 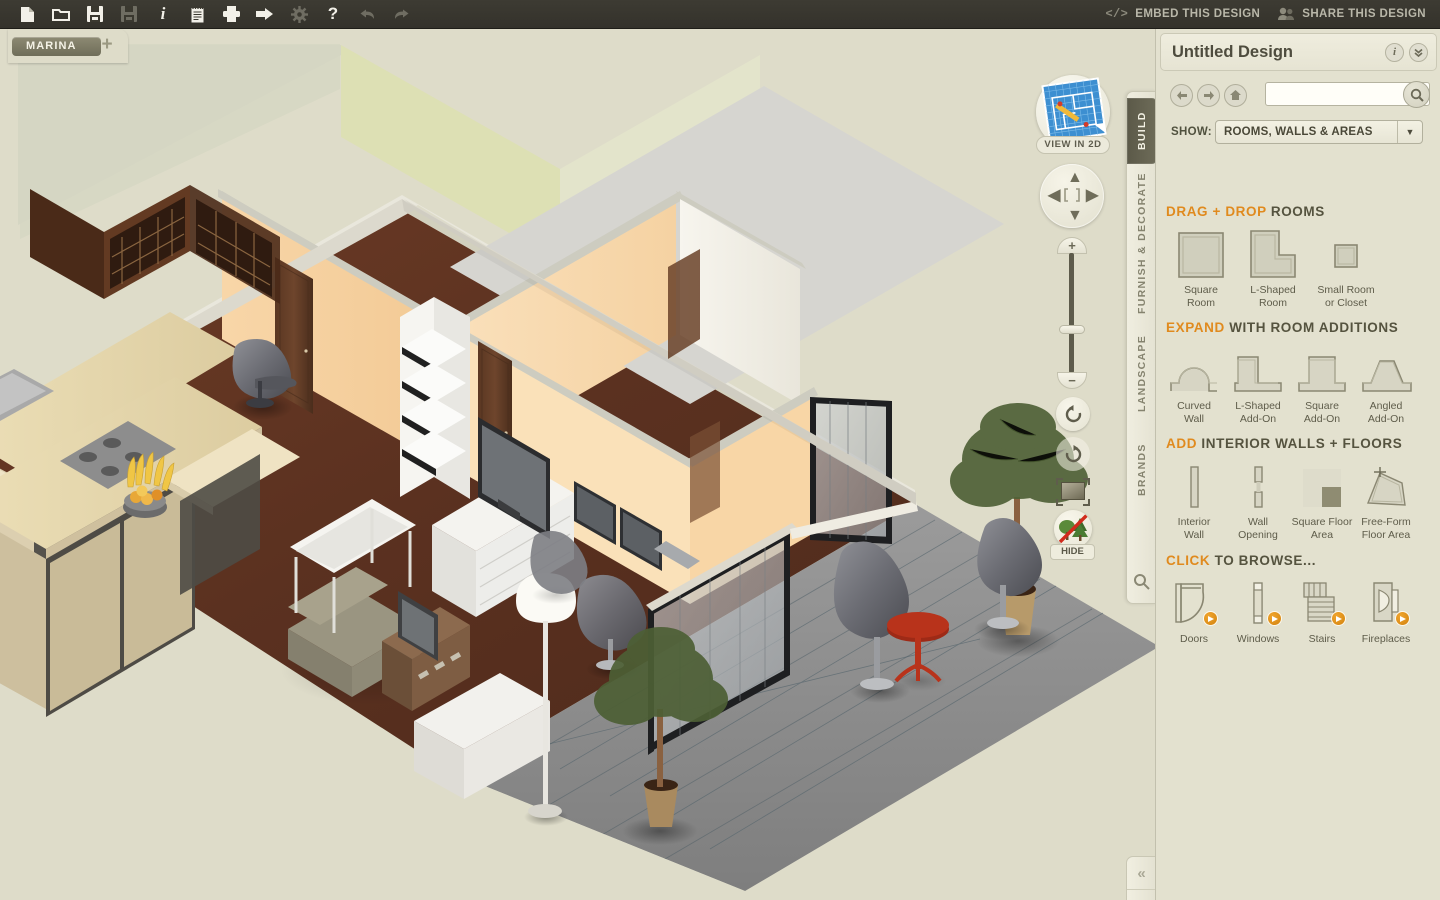 What do you see at coordinates (705, 472) in the screenshot?
I see `door-grey-room` at bounding box center [705, 472].